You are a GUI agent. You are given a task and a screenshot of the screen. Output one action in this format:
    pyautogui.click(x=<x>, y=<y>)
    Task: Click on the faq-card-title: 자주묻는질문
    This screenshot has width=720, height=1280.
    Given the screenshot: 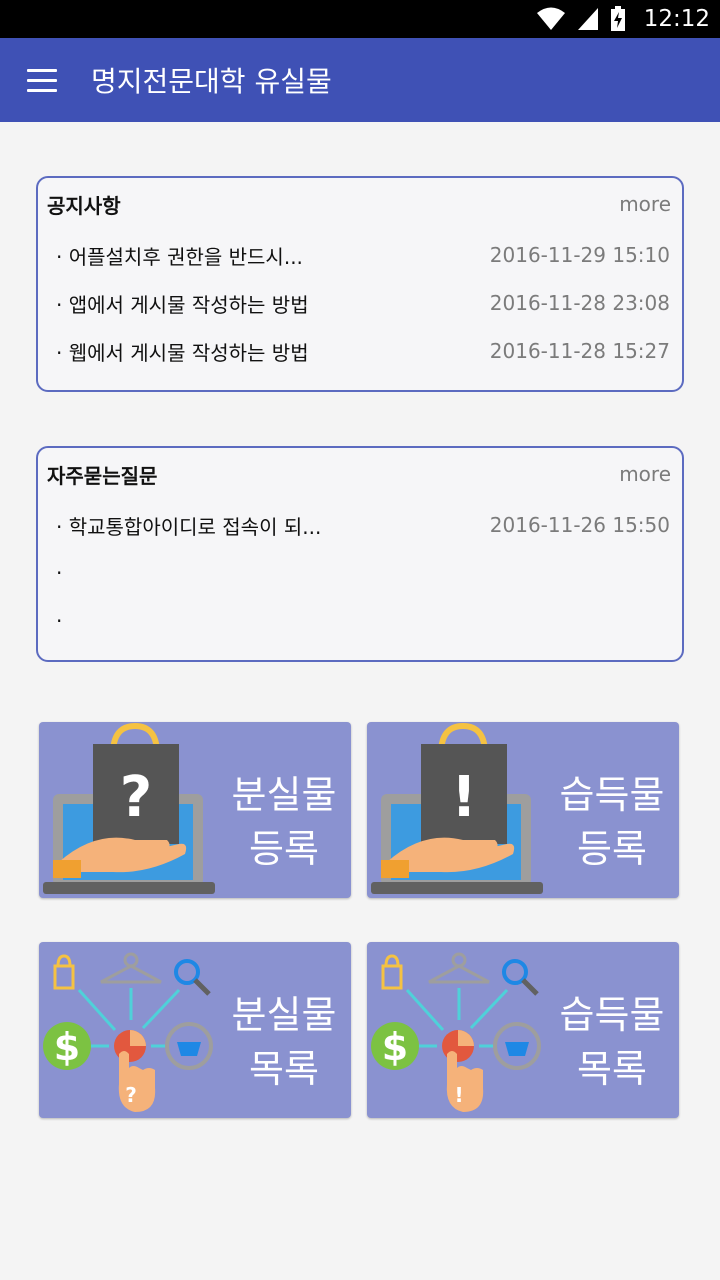 What is the action you would take?
    pyautogui.click(x=102, y=476)
    